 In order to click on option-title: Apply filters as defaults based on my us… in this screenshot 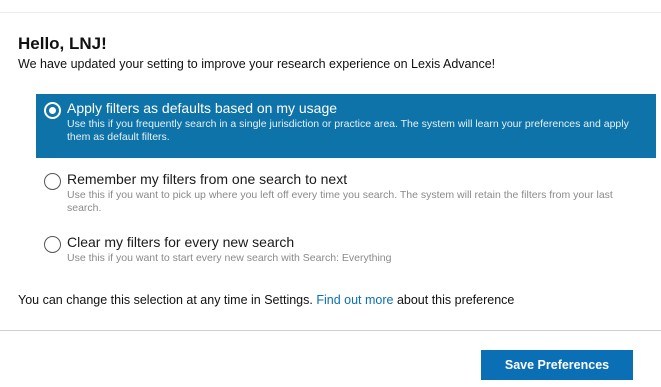, I will do `click(202, 108)`.